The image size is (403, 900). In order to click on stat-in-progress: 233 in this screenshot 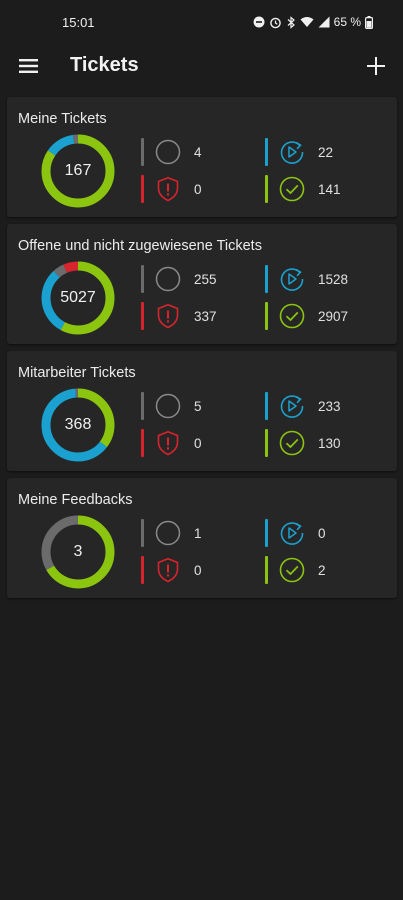, I will do `click(325, 406)`.